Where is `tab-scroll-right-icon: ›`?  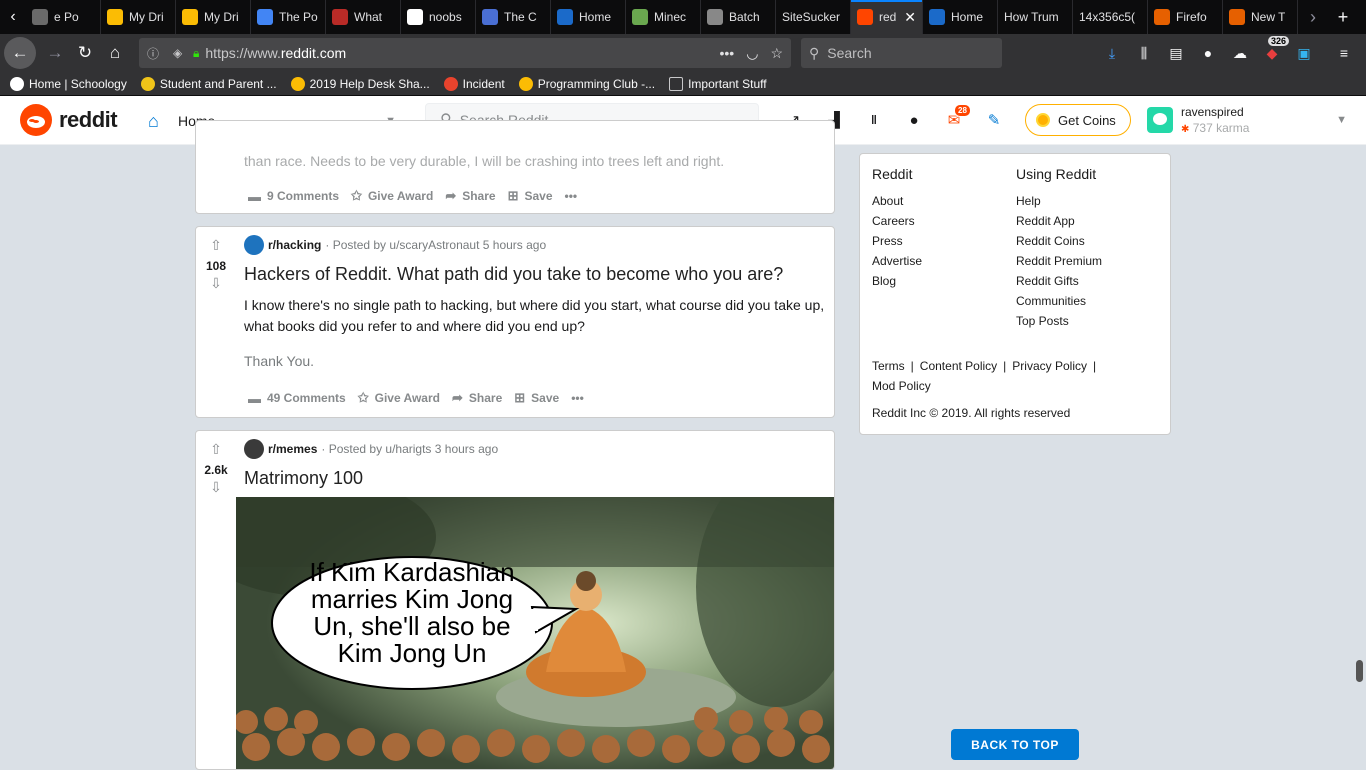 tab-scroll-right-icon: › is located at coordinates (1313, 17).